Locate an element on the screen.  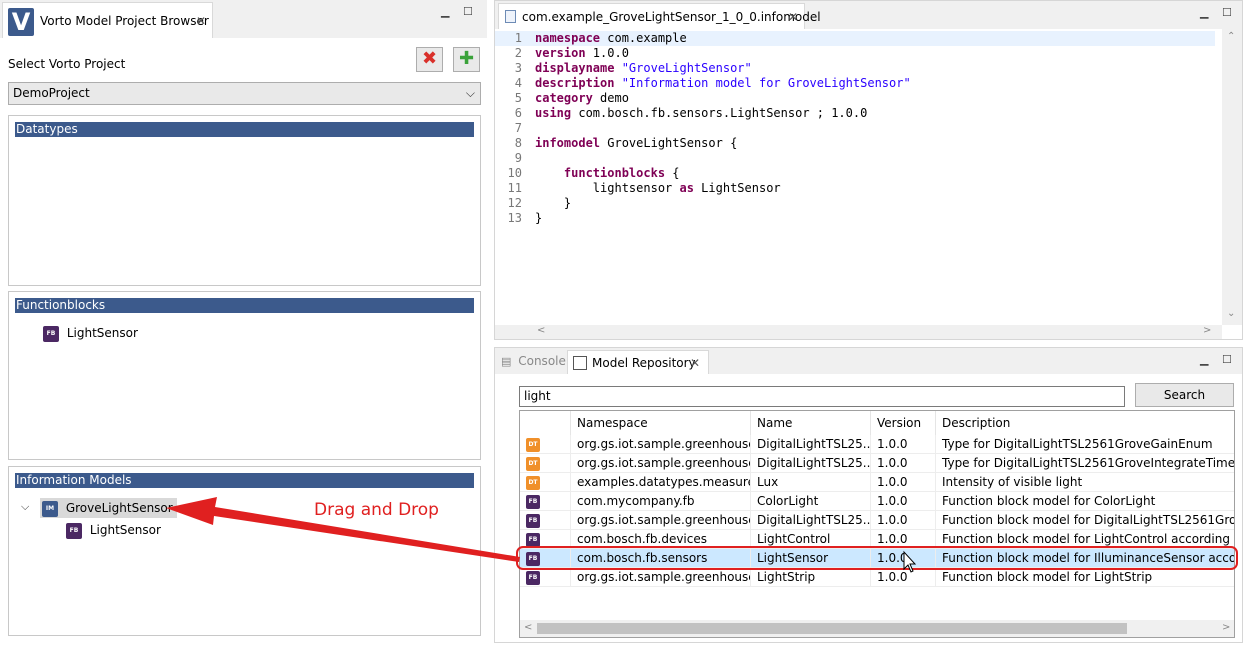
tree-item-grovelightsensor: IM GroveLightSensor is located at coordinates (108, 508).